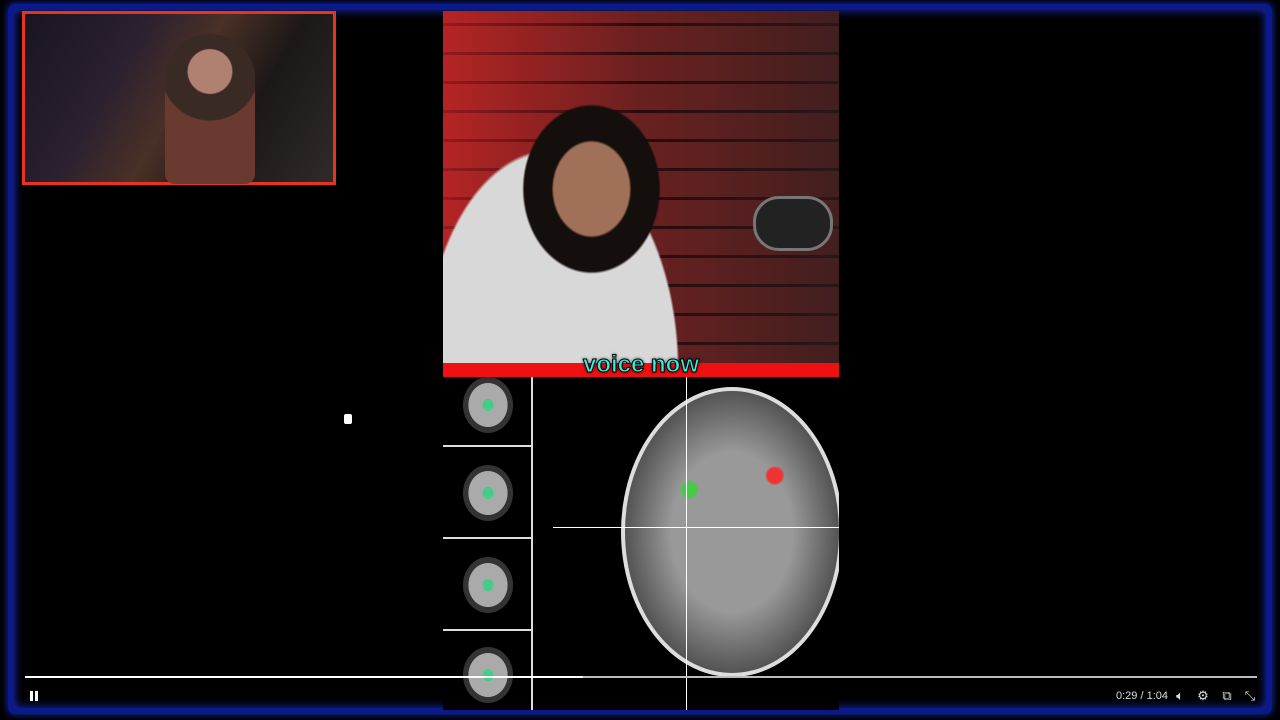 The height and width of the screenshot is (720, 1280). What do you see at coordinates (578, 231) in the screenshot?
I see `podcast-guest` at bounding box center [578, 231].